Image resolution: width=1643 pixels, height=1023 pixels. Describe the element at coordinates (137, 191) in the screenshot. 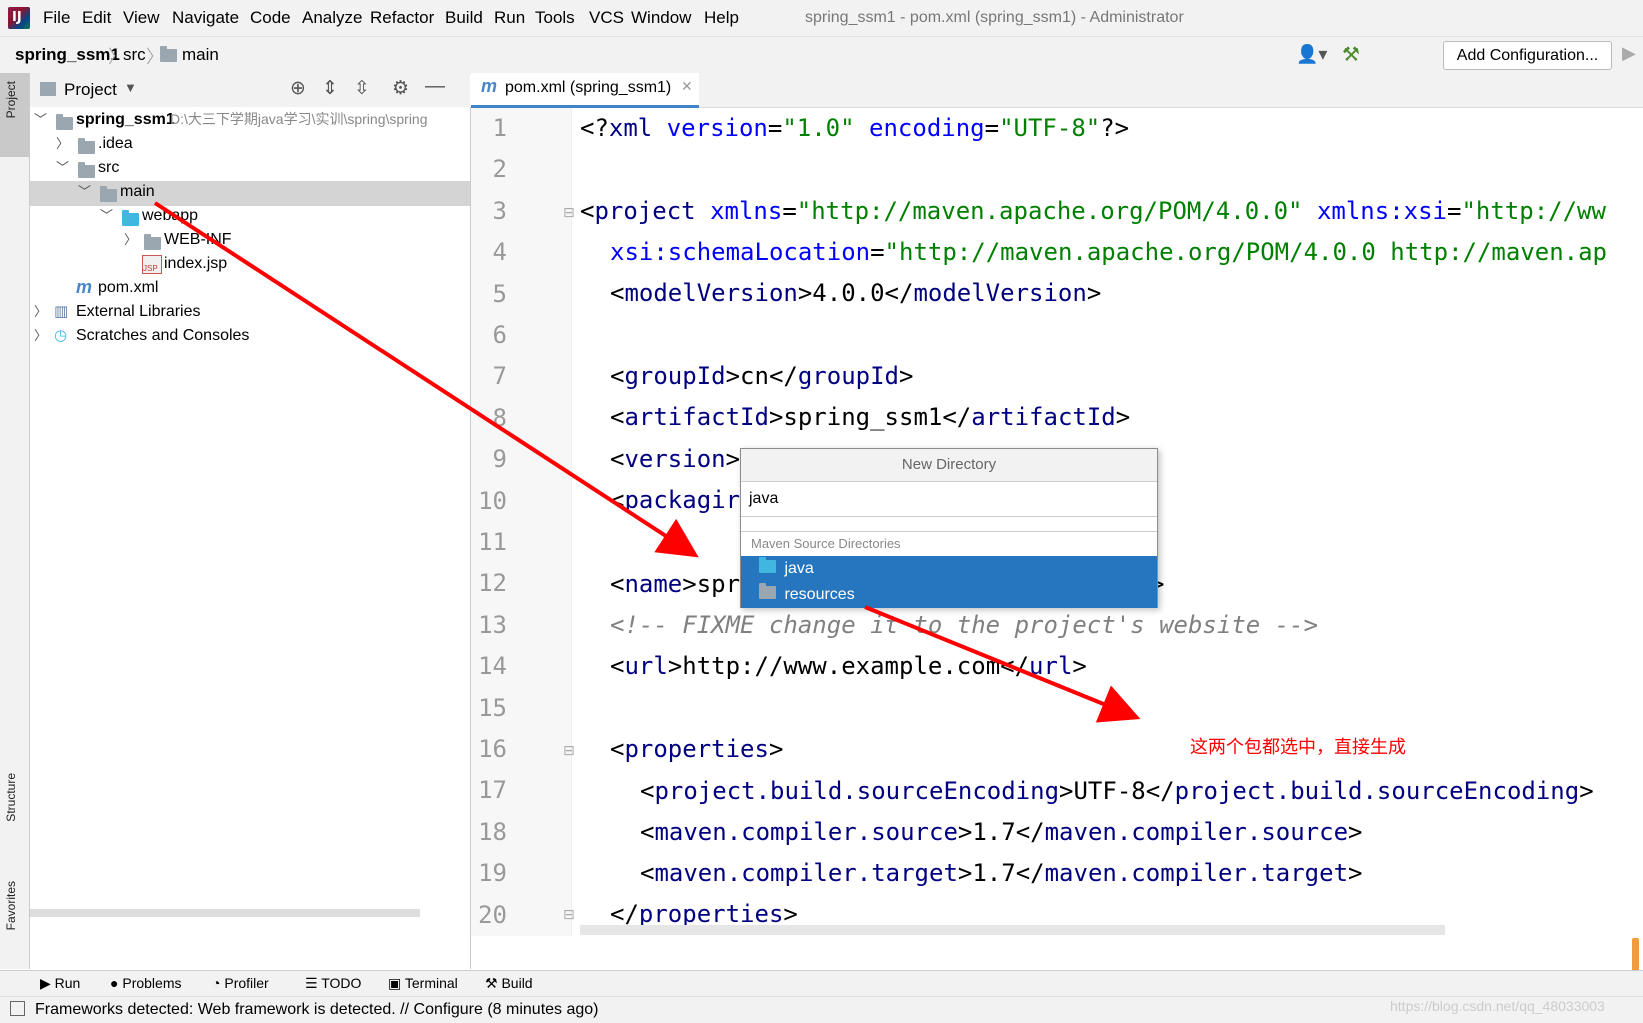

I see `tree-label: main` at that location.